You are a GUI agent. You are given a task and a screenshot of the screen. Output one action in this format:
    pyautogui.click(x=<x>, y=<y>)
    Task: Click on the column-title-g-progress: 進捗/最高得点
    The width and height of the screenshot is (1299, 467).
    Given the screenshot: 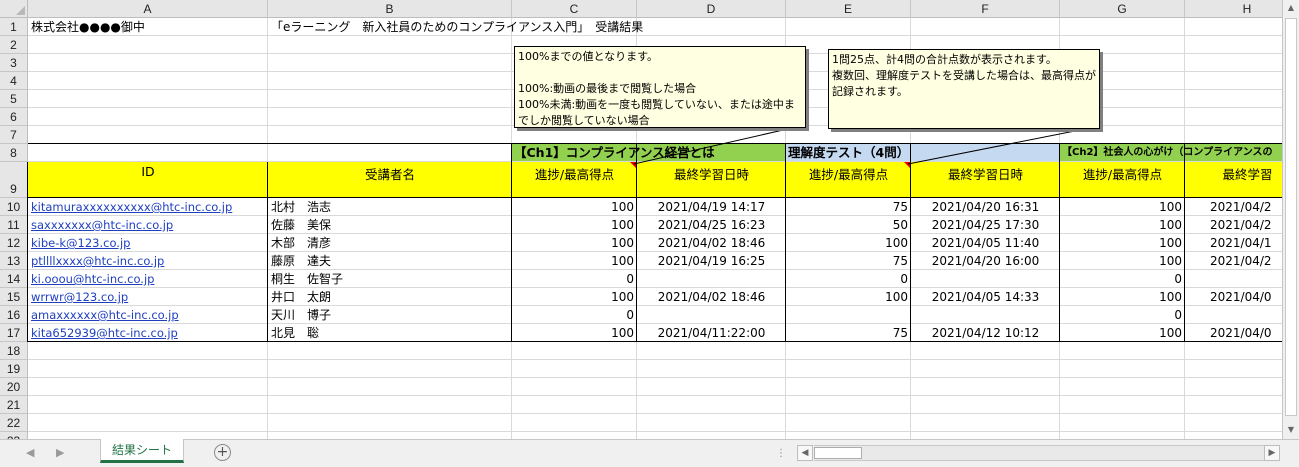 What is the action you would take?
    pyautogui.click(x=1122, y=174)
    